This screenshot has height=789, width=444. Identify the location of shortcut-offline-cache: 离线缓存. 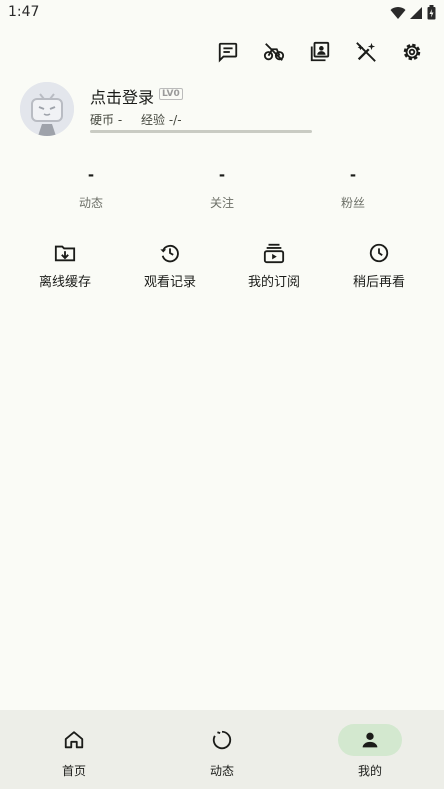
(65, 266).